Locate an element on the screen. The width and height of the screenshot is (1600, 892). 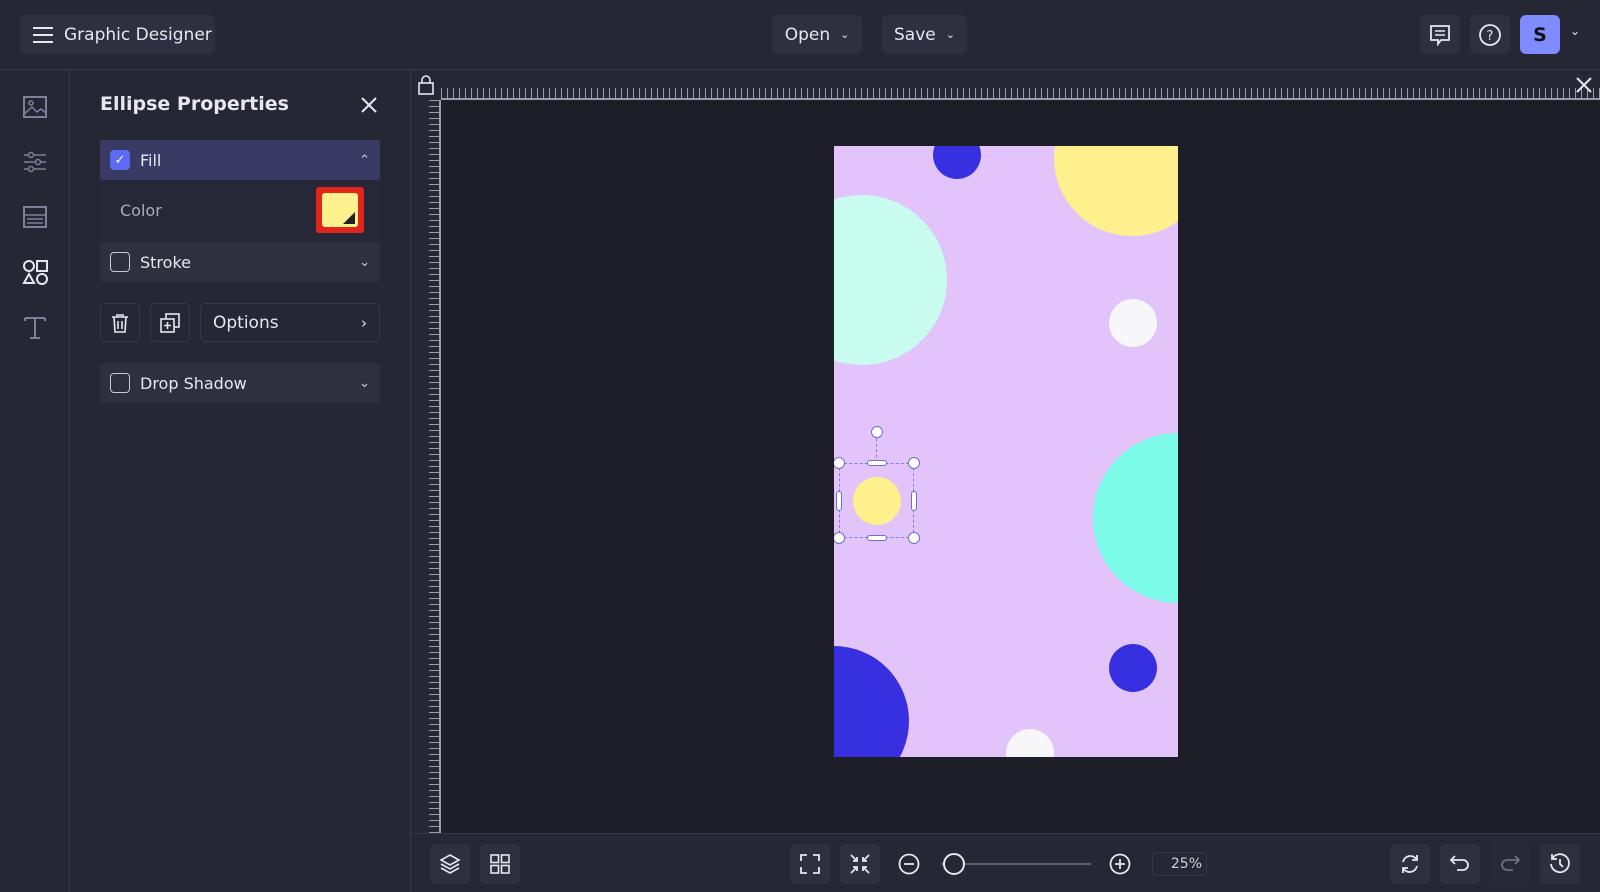
save-label: Save is located at coordinates (915, 34).